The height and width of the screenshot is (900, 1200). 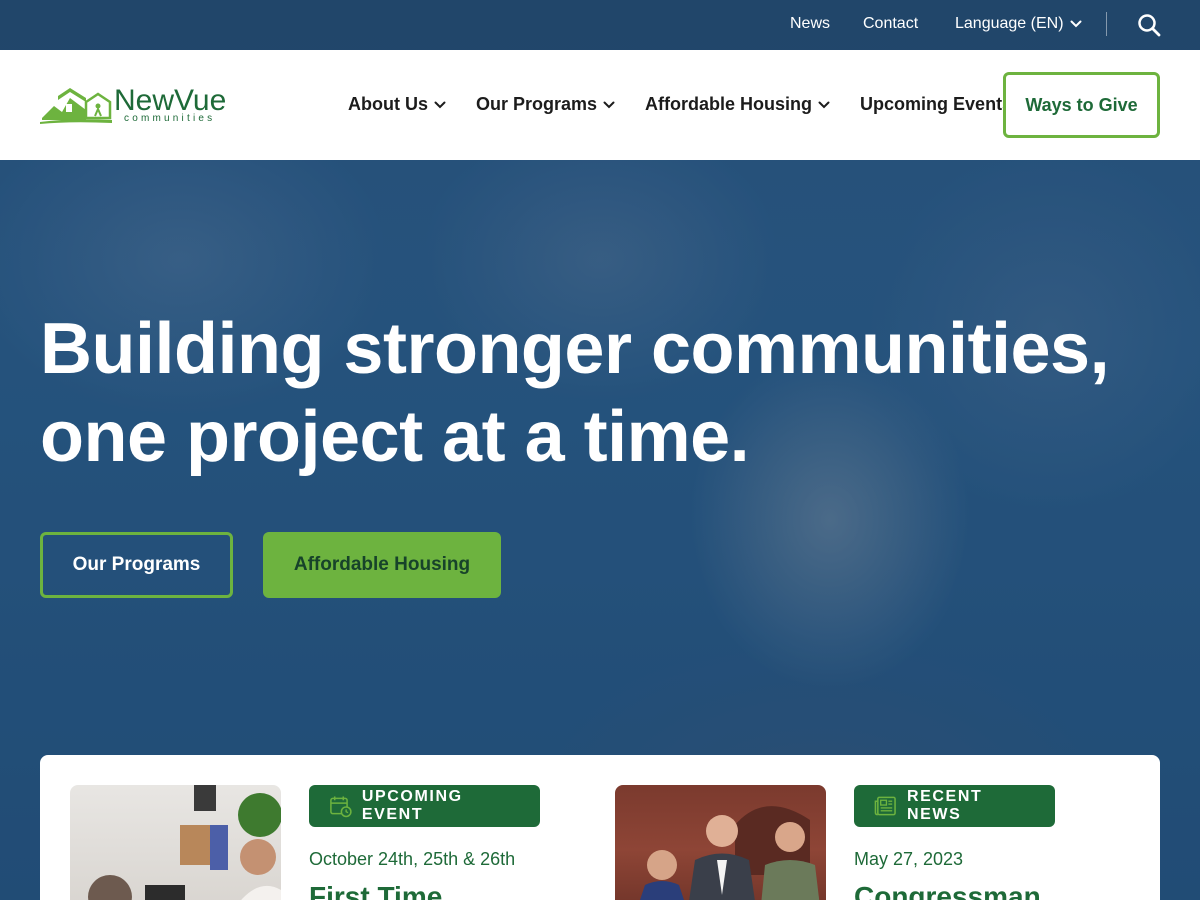 I want to click on nav-upcoming-events: Upcoming Events, so click(x=936, y=104).